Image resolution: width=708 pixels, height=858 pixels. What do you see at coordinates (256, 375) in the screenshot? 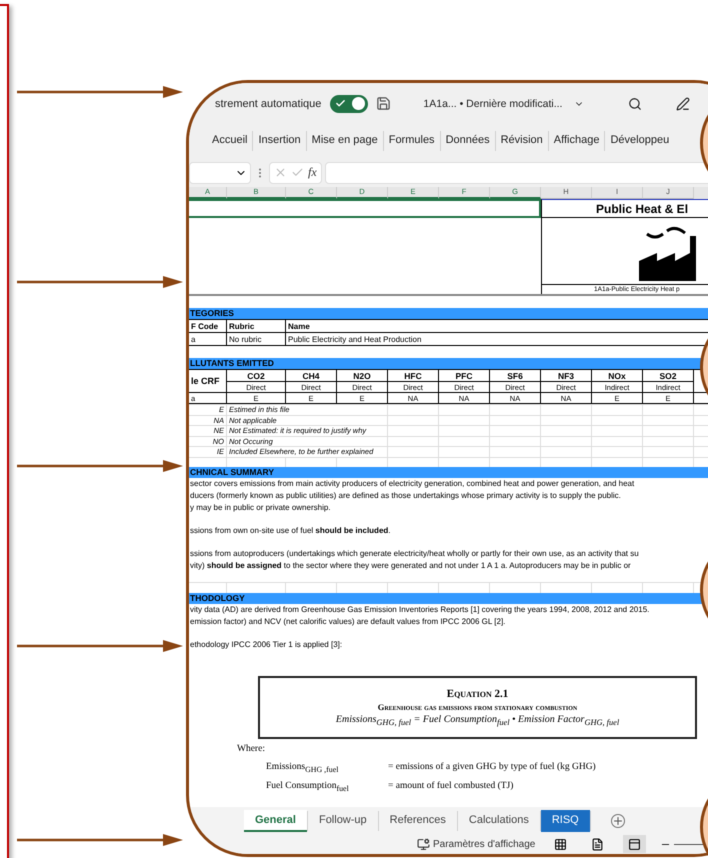
I see `table-header: CO2` at bounding box center [256, 375].